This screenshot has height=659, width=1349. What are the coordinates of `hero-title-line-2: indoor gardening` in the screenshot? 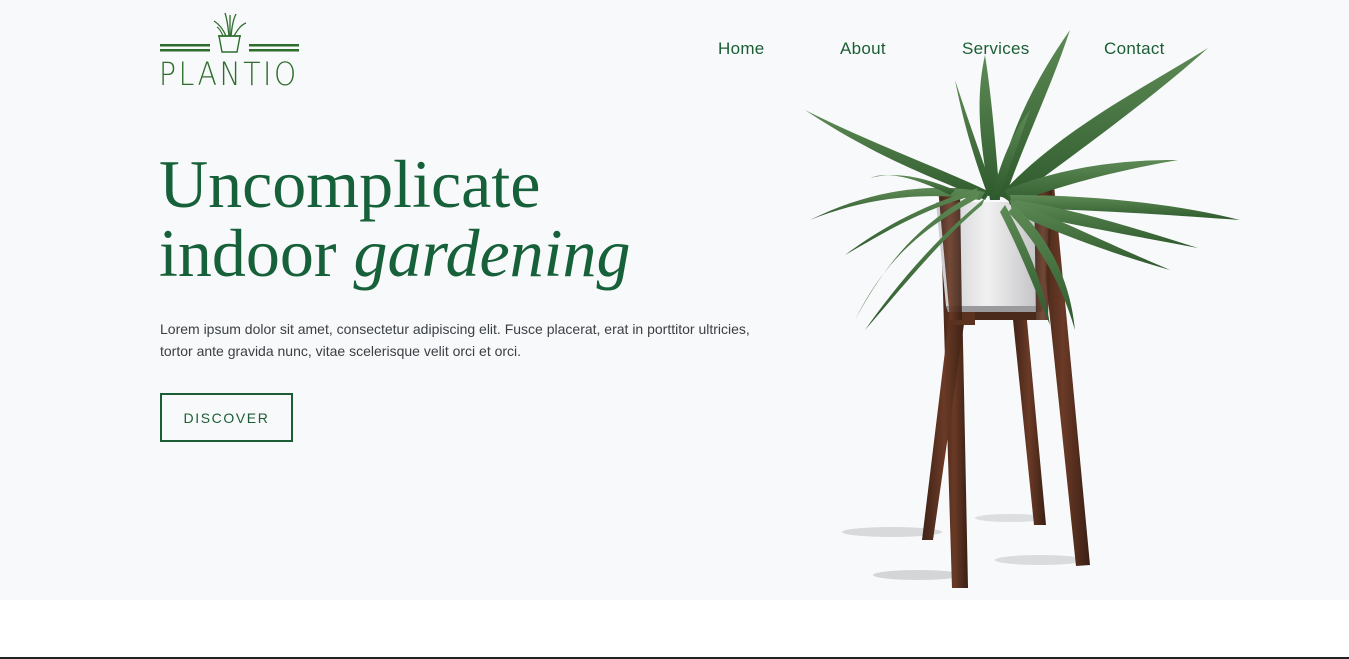 It's located at (395, 253).